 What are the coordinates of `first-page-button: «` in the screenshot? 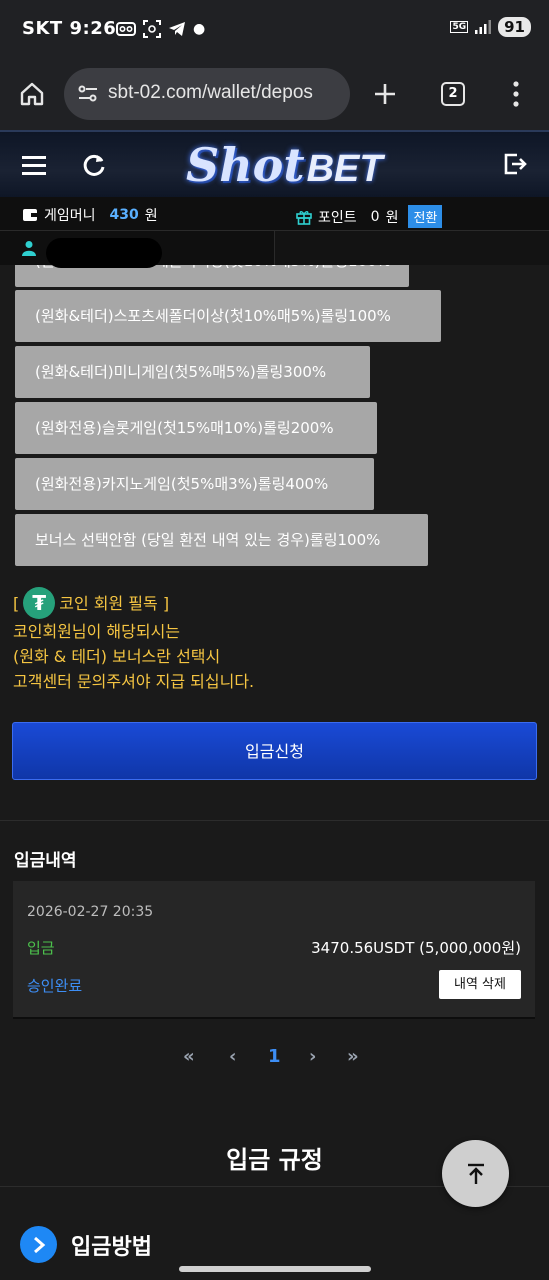 It's located at (189, 1056).